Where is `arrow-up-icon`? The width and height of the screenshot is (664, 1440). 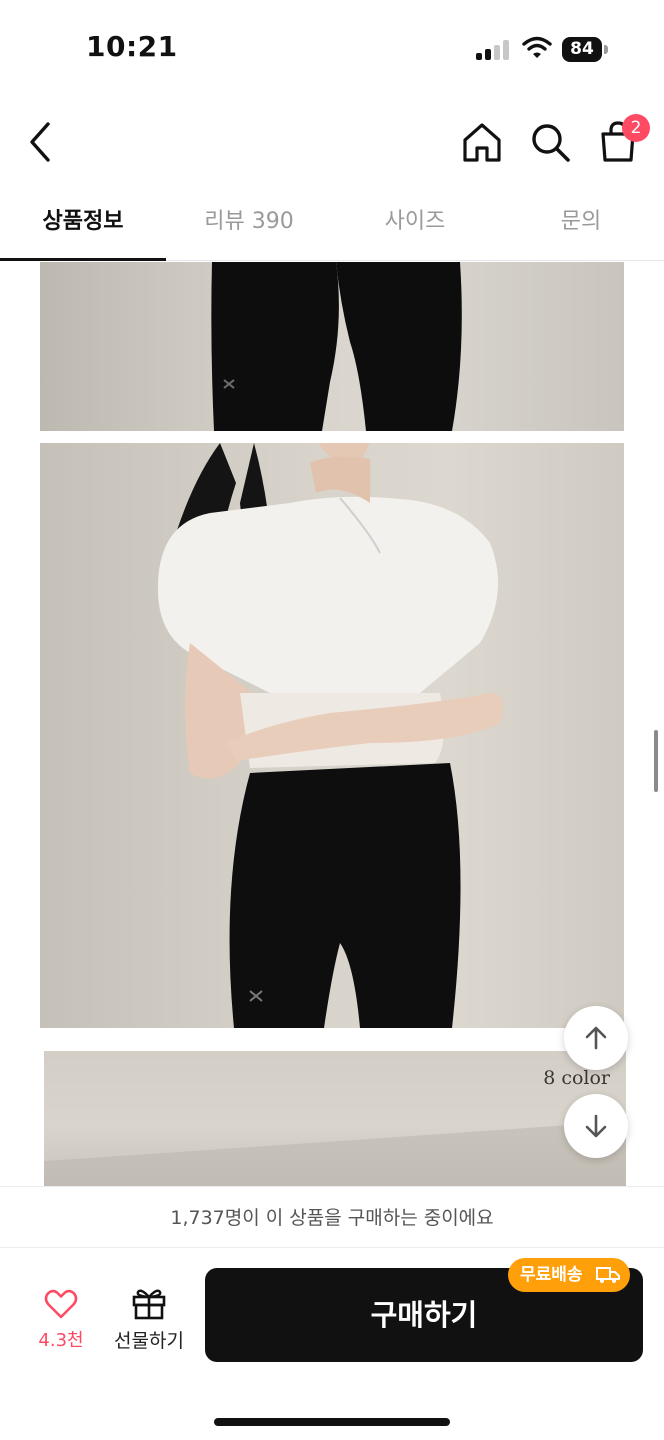 arrow-up-icon is located at coordinates (596, 1038).